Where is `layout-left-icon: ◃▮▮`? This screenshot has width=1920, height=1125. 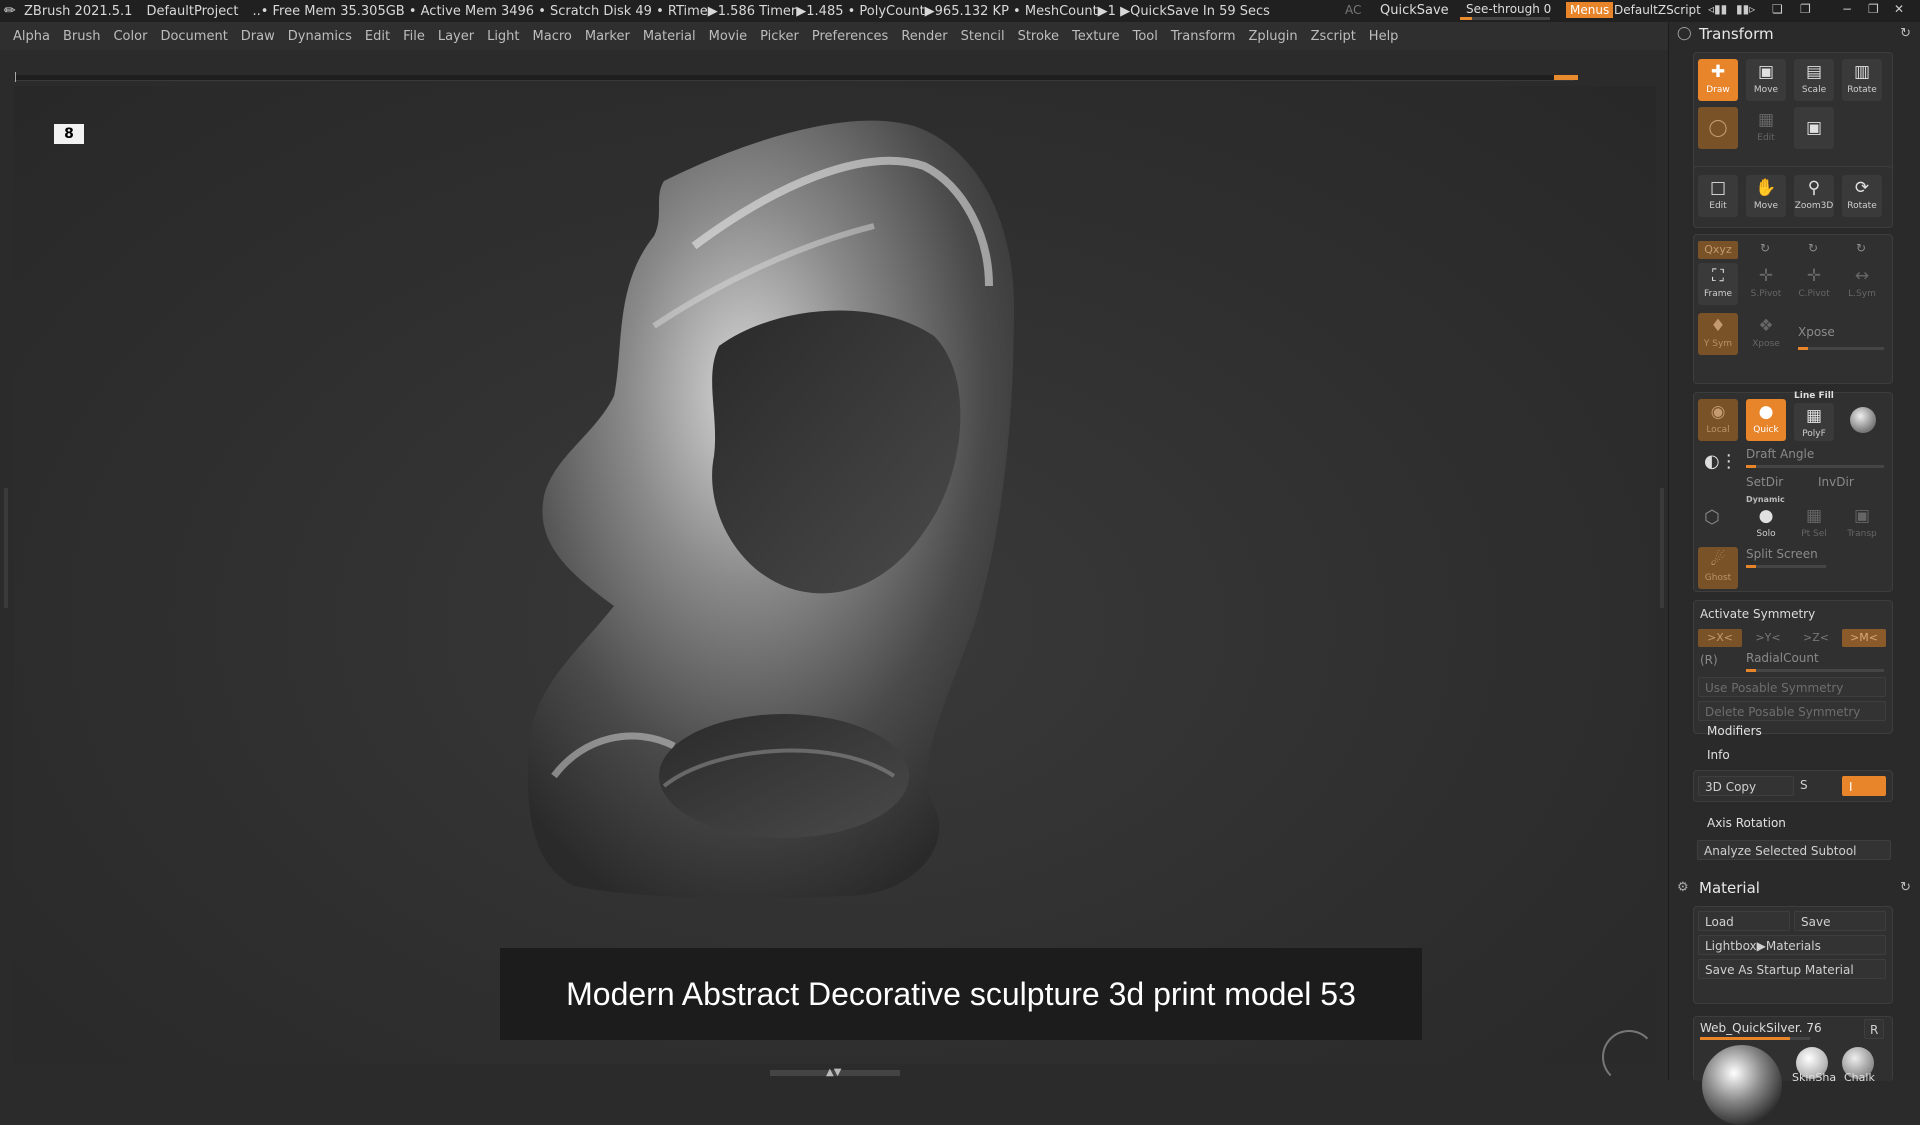
layout-left-icon: ◃▮▮ is located at coordinates (1717, 9).